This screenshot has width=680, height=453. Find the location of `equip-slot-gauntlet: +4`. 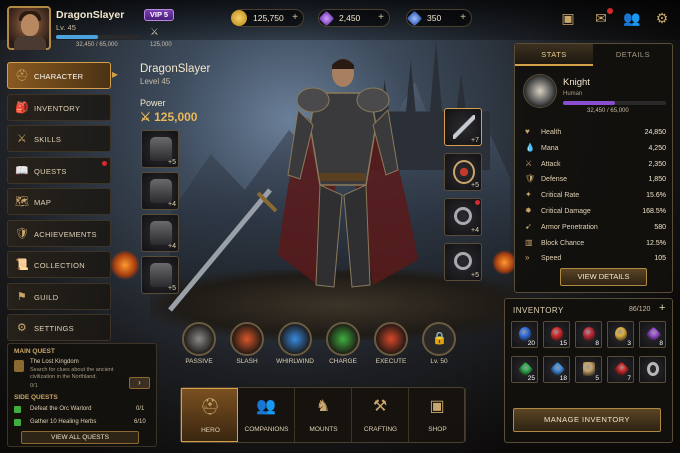

equip-slot-gauntlet: +4 is located at coordinates (160, 233).